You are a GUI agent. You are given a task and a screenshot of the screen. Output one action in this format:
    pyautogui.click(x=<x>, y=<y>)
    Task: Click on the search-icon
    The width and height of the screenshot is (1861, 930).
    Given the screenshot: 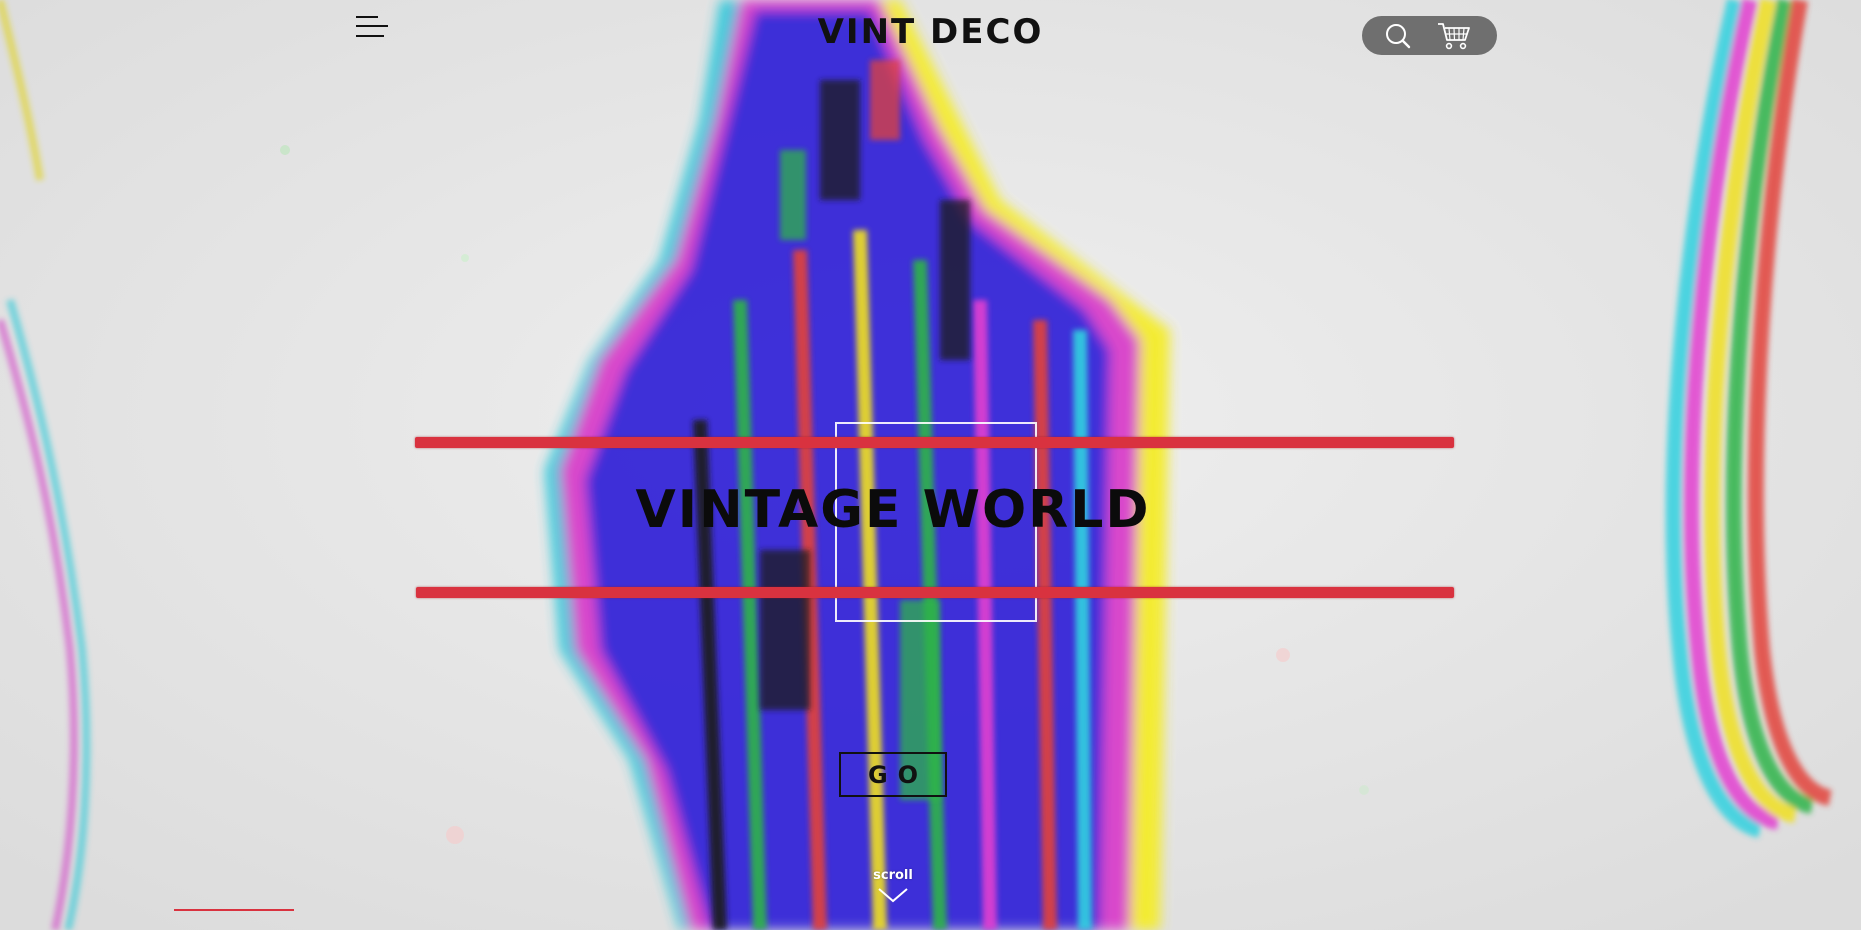 What is the action you would take?
    pyautogui.click(x=1398, y=36)
    